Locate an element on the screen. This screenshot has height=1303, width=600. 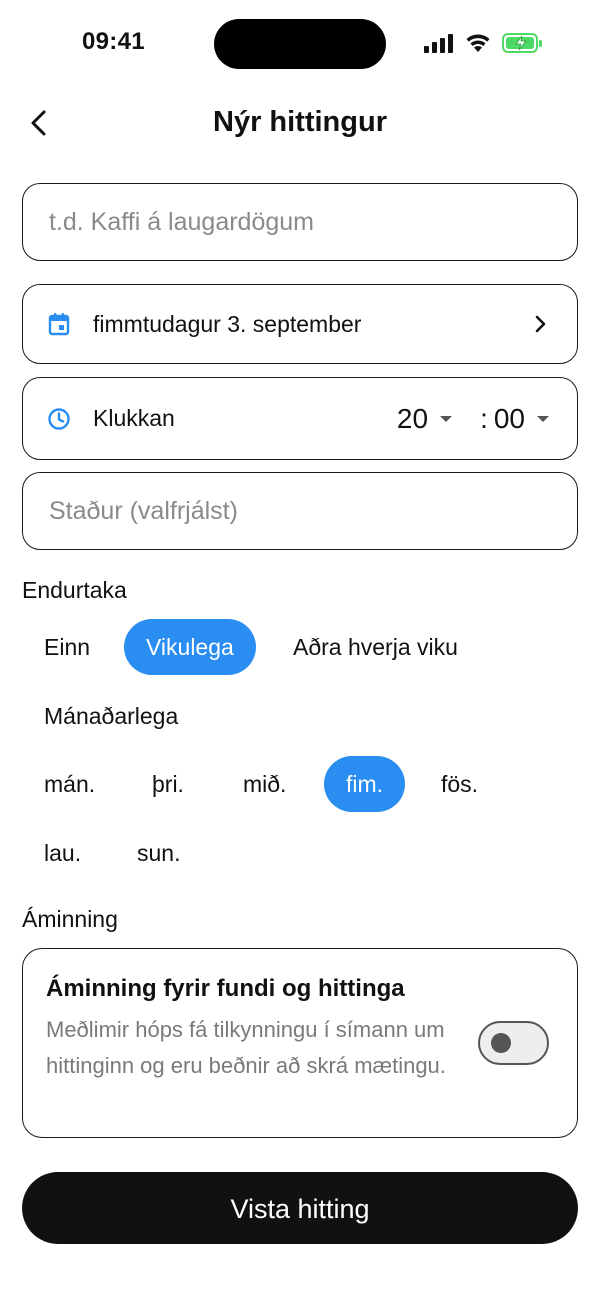
reminder-section-label: Áminning is located at coordinates (70, 919).